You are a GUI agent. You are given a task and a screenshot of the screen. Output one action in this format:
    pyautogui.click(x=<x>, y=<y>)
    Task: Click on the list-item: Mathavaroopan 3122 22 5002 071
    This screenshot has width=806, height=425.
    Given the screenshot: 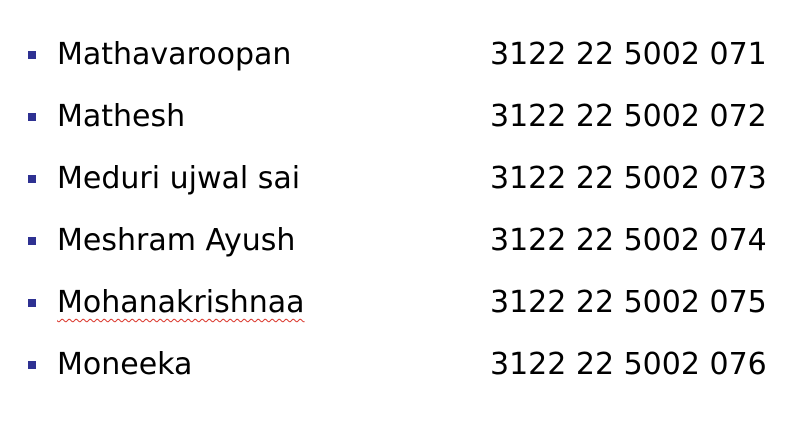 What is the action you would take?
    pyautogui.click(x=403, y=58)
    